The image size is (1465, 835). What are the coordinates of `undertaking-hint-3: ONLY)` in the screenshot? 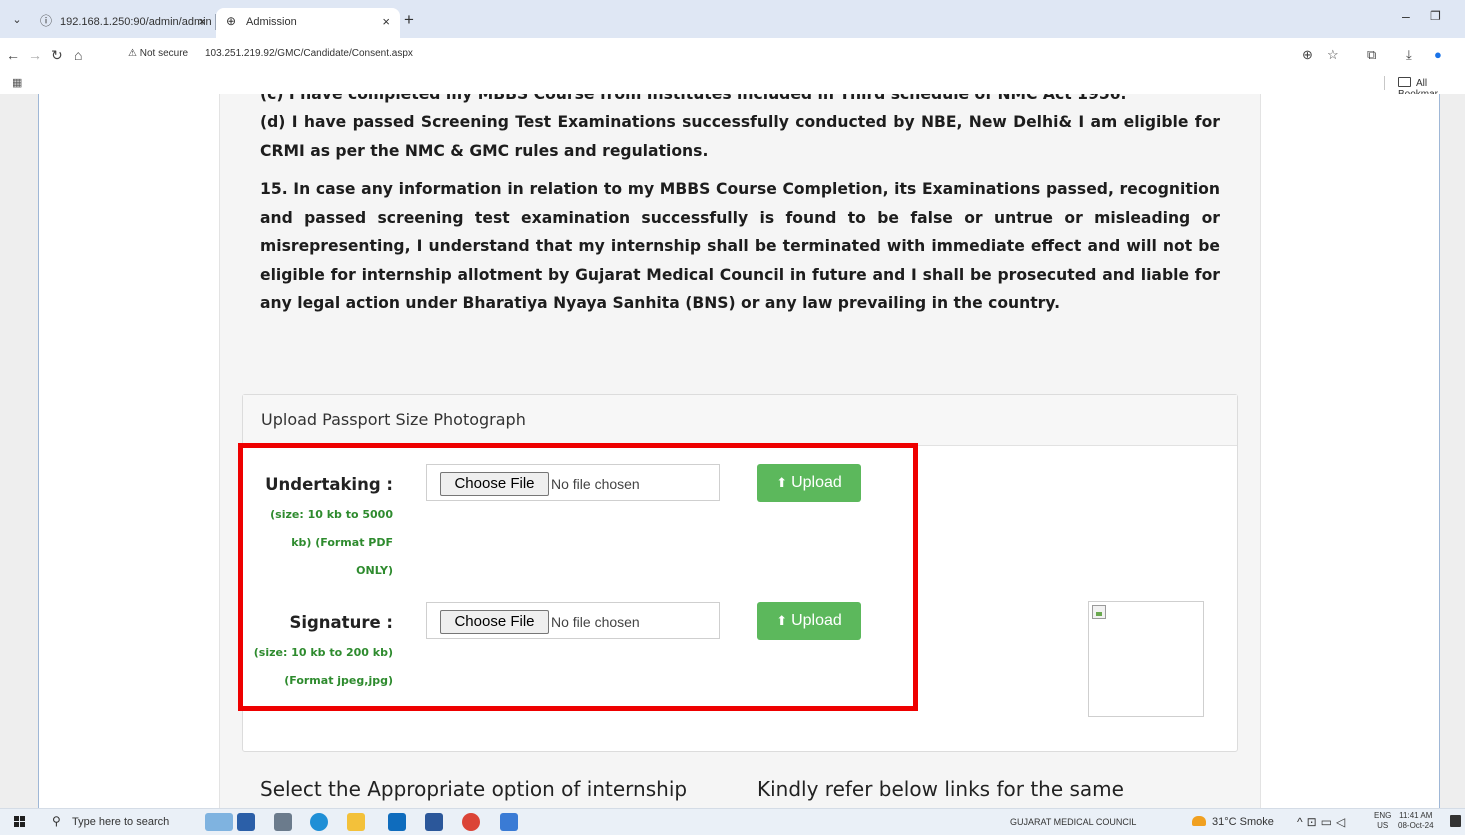 It's located at (374, 570).